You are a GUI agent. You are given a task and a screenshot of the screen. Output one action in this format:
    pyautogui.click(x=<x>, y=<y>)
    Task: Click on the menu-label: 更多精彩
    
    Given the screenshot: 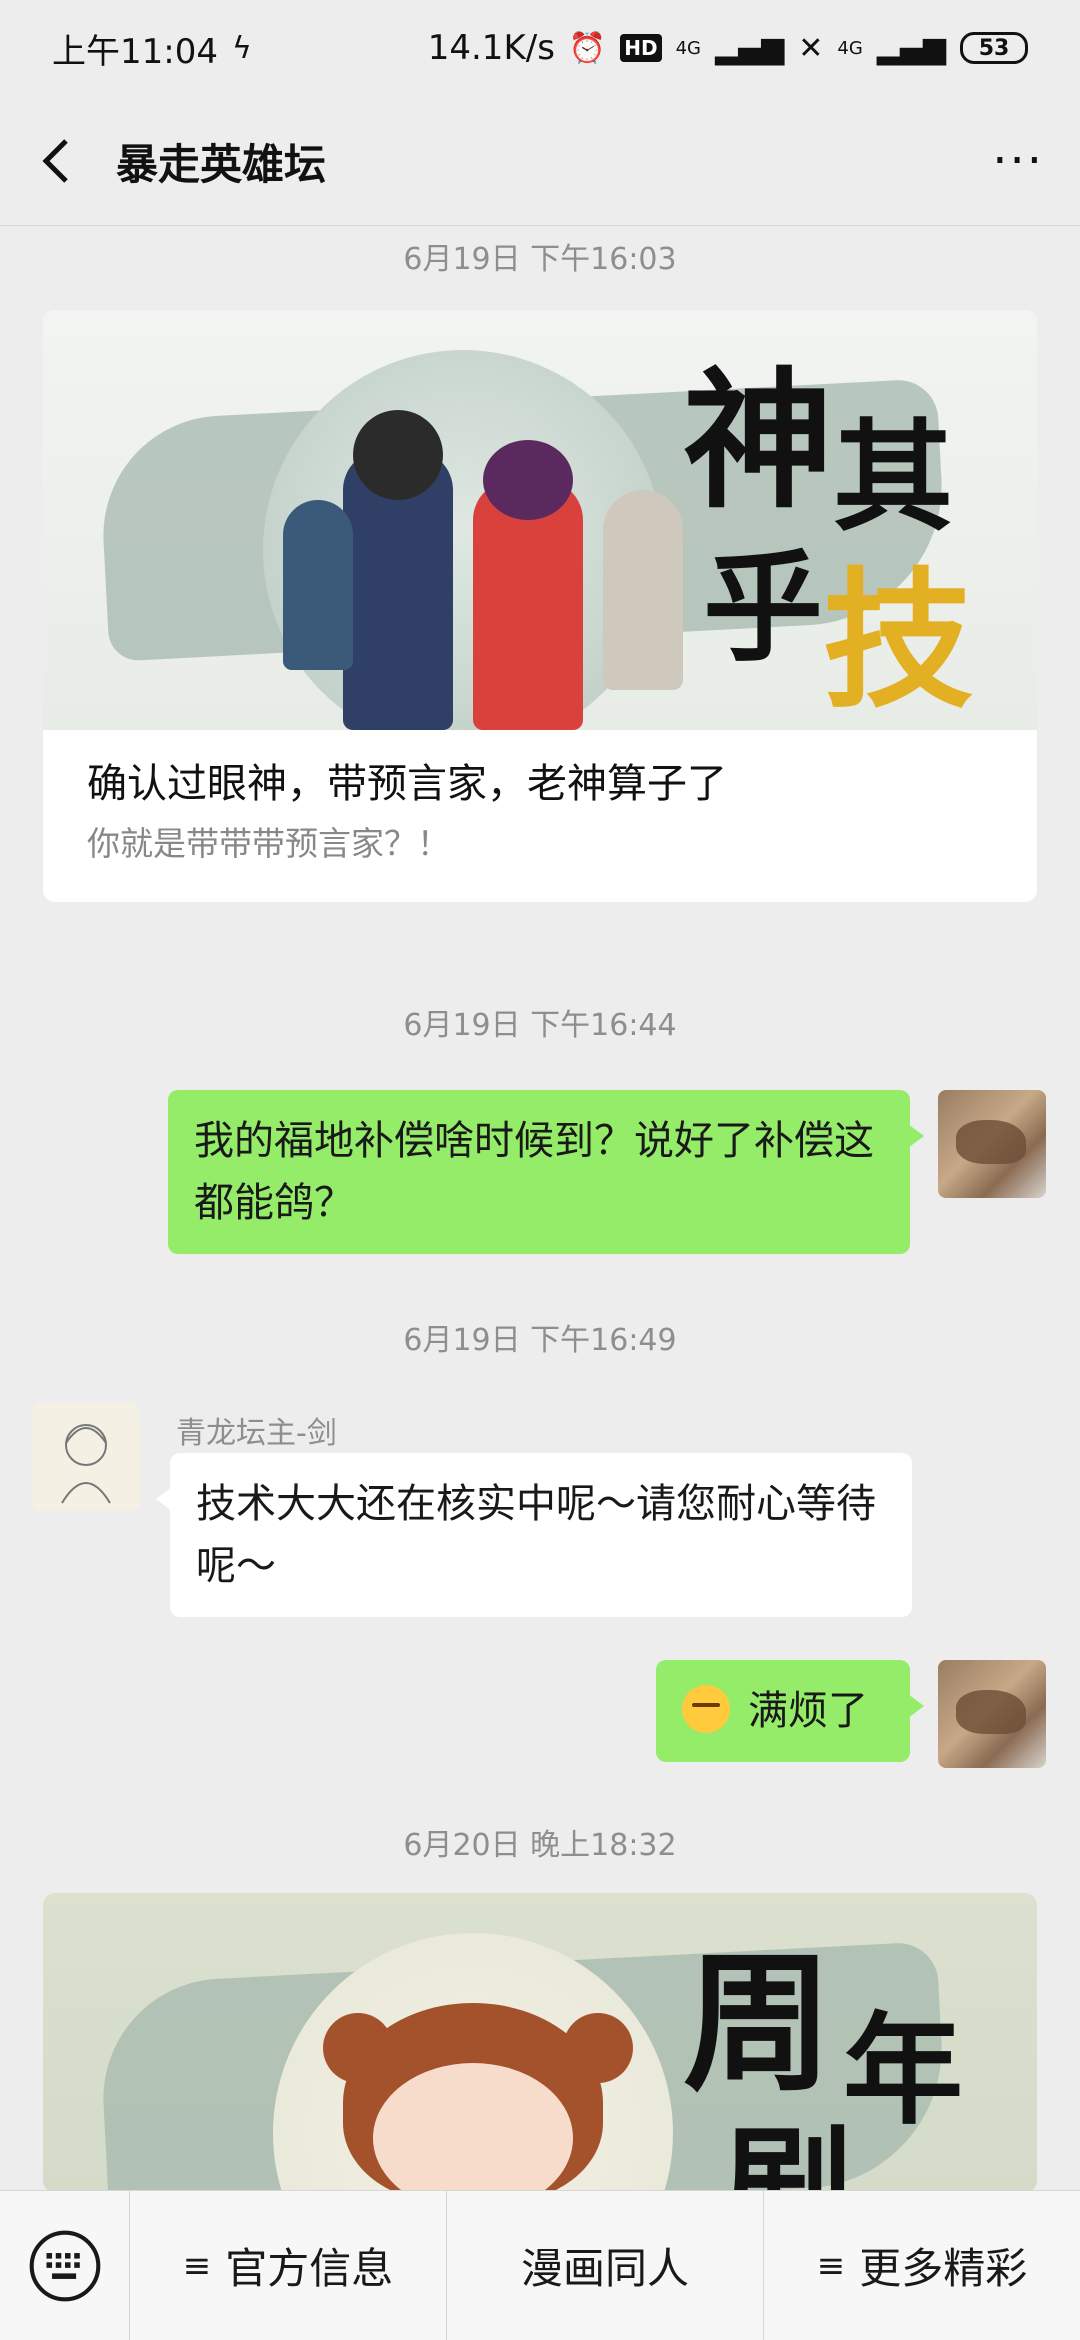 What is the action you would take?
    pyautogui.click(x=943, y=2268)
    